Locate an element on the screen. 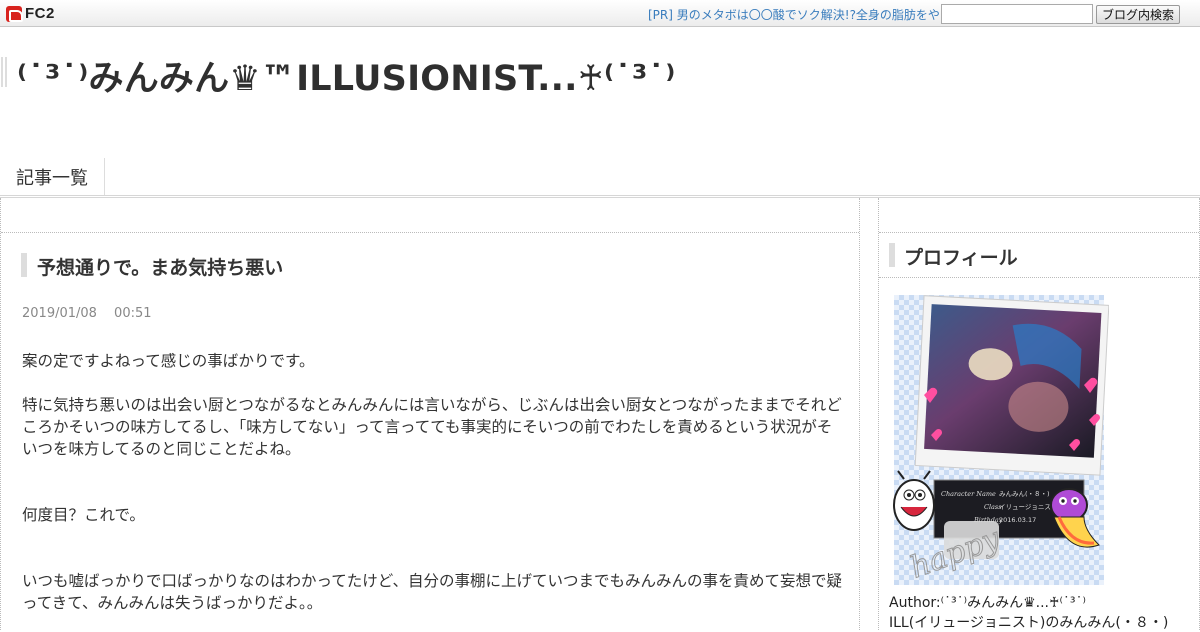 This screenshot has height=632, width=1200. fc2-logo-icon is located at coordinates (14, 13).